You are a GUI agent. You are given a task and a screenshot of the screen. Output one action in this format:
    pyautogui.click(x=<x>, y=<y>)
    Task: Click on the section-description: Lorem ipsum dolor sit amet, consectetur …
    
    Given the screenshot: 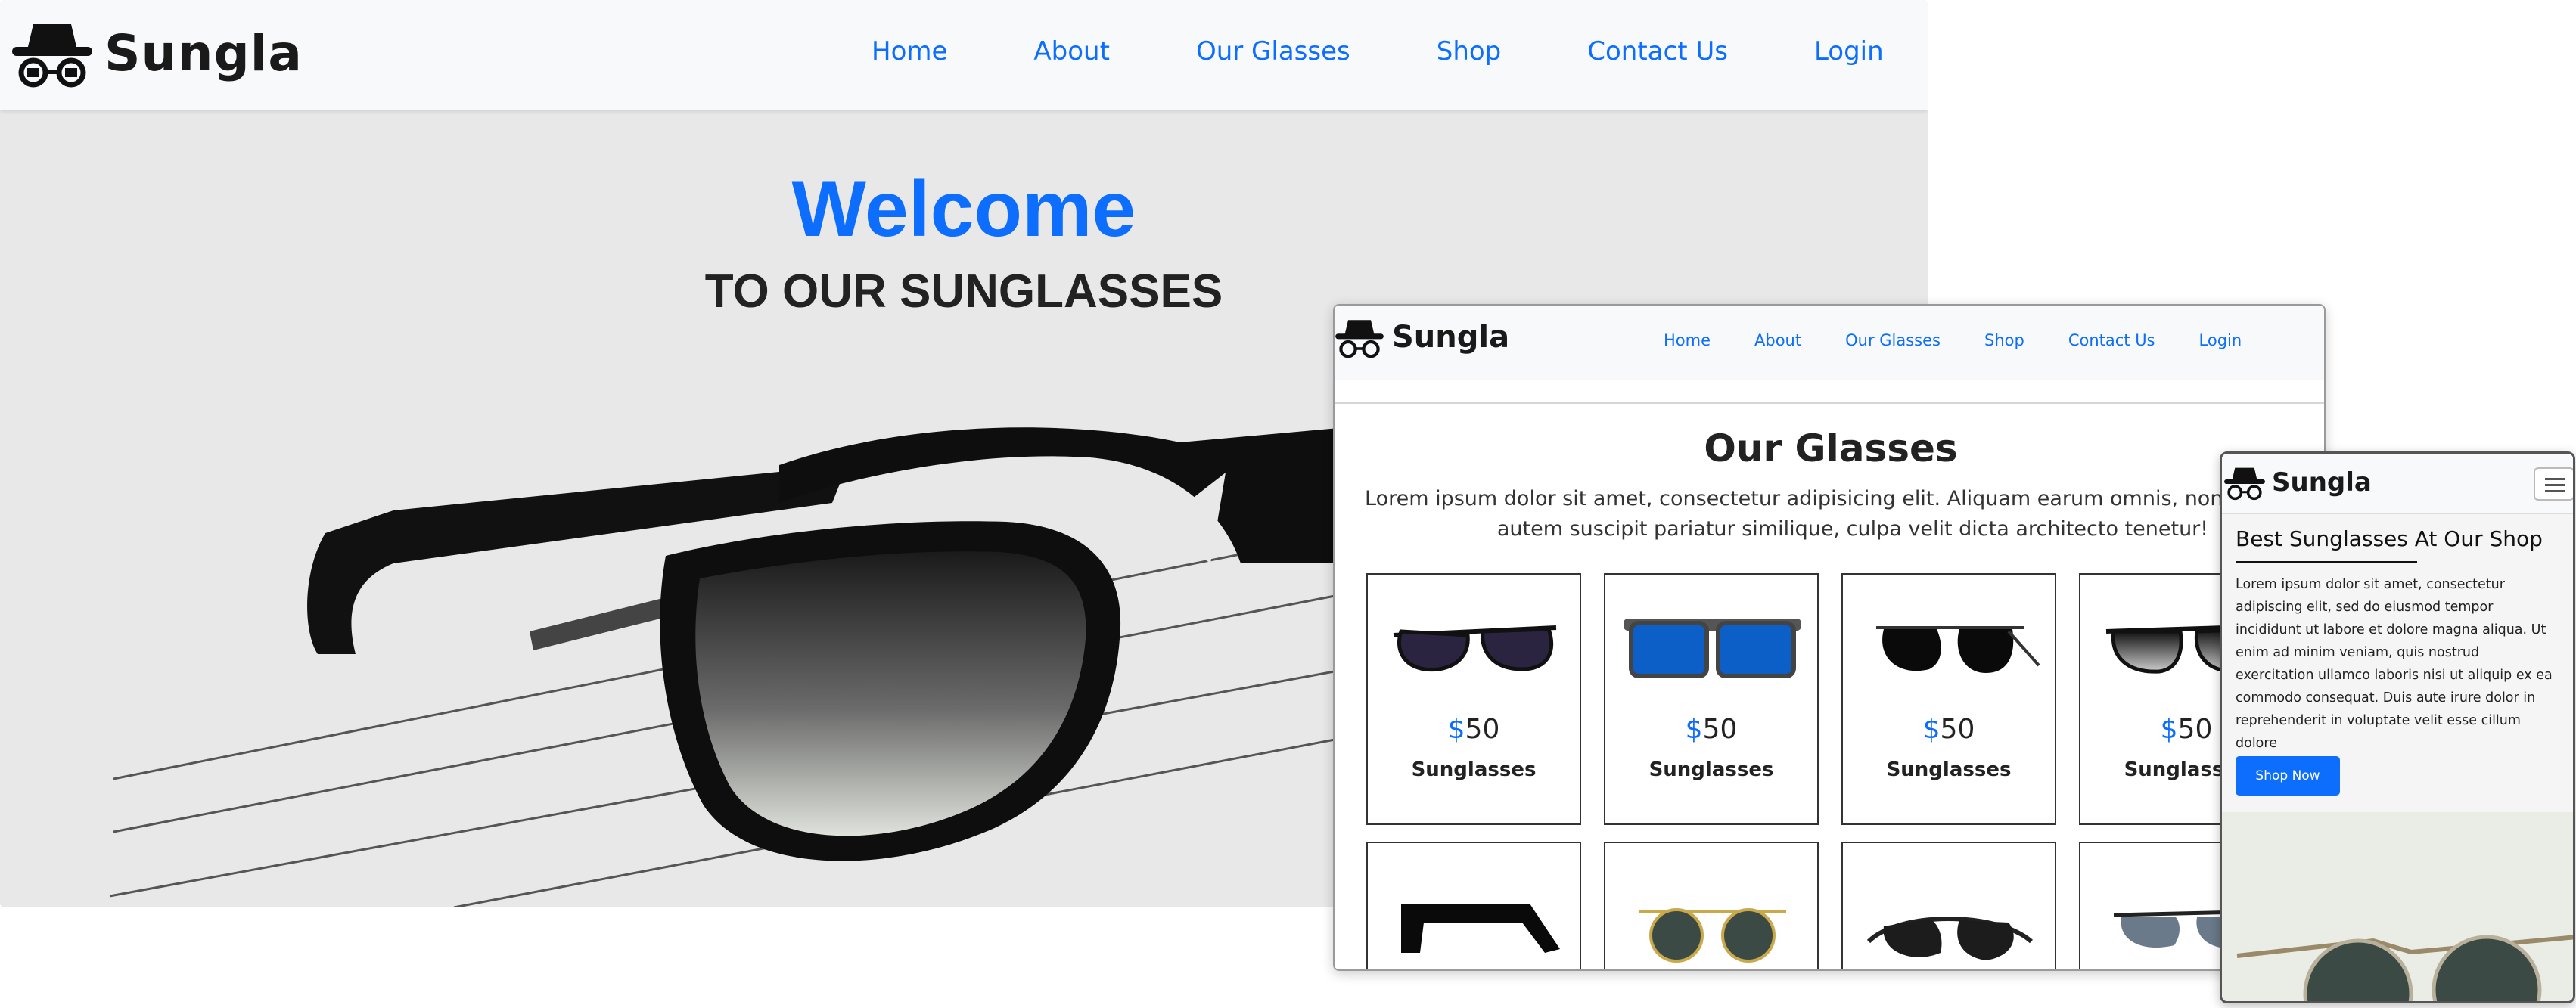 What is the action you would take?
    pyautogui.click(x=1845, y=514)
    